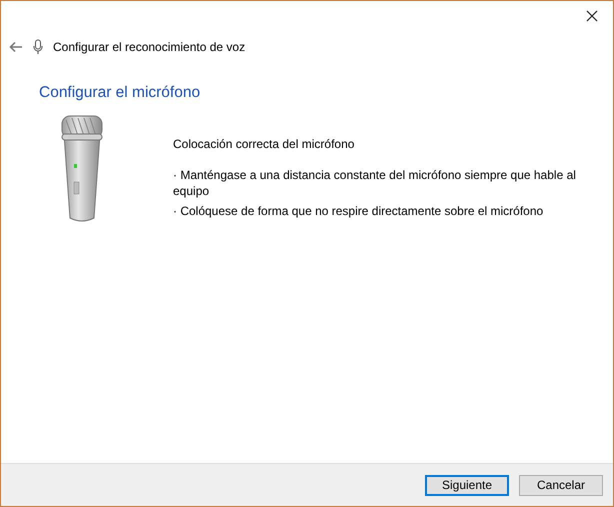  What do you see at coordinates (592, 16) in the screenshot?
I see `close-icon` at bounding box center [592, 16].